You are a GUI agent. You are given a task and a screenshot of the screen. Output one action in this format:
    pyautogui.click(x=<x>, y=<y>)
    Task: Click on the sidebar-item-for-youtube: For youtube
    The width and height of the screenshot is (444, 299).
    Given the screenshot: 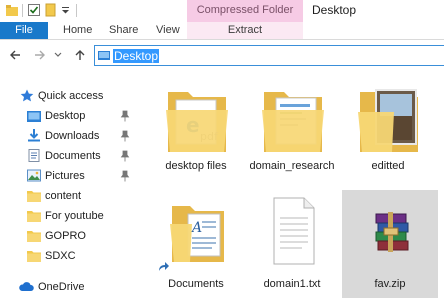 What is the action you would take?
    pyautogui.click(x=70, y=216)
    